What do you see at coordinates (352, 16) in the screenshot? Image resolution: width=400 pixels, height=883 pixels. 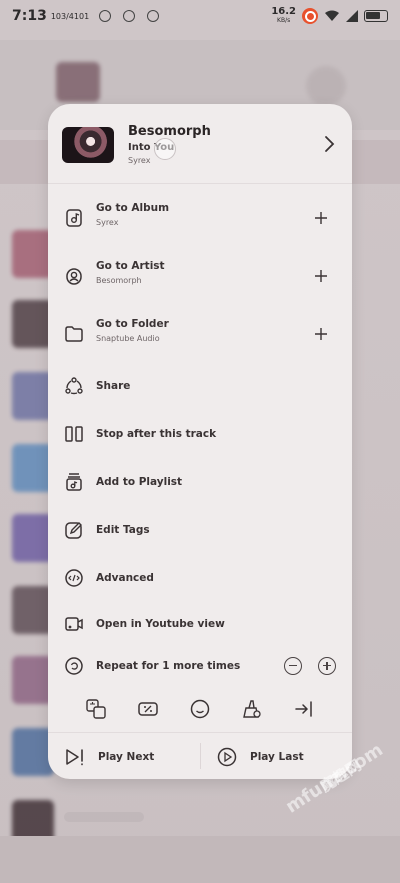 I see `signal-icon` at bounding box center [352, 16].